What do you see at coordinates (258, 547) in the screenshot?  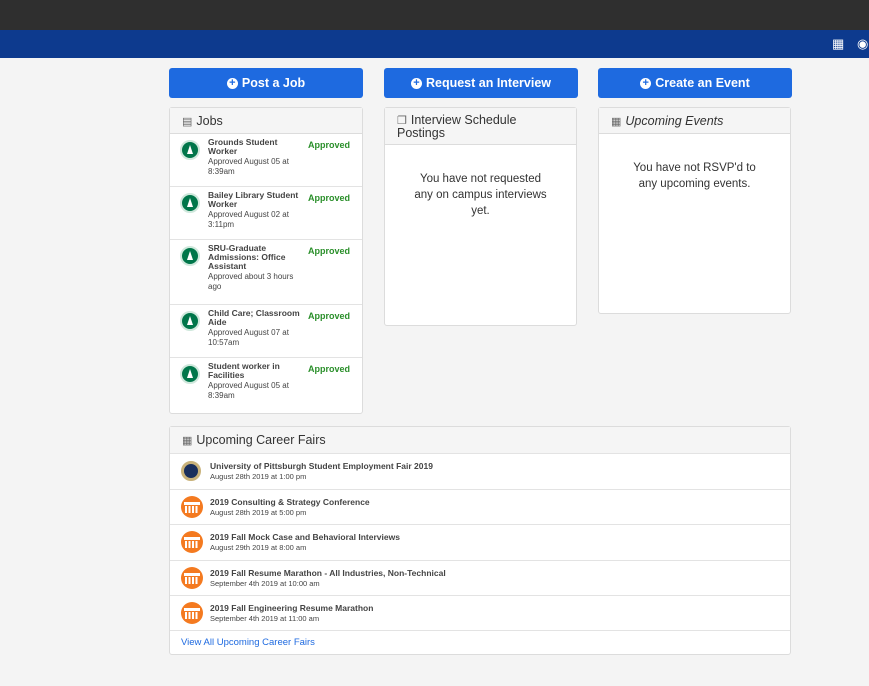 I see `career-fair-date: August 29th 2019 at 8:00 am` at bounding box center [258, 547].